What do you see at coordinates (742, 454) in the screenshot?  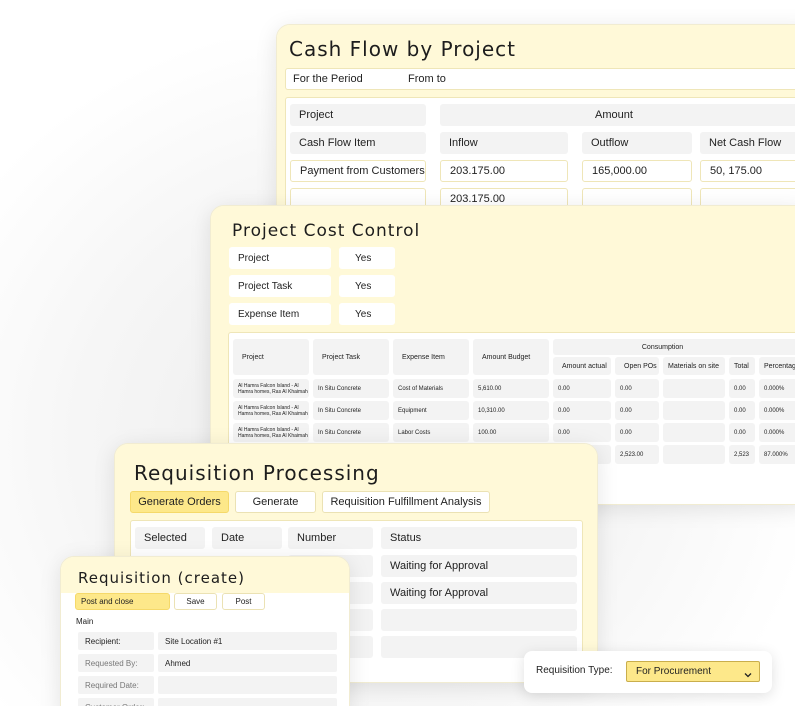 I see `cc-row4-total: 2,523` at bounding box center [742, 454].